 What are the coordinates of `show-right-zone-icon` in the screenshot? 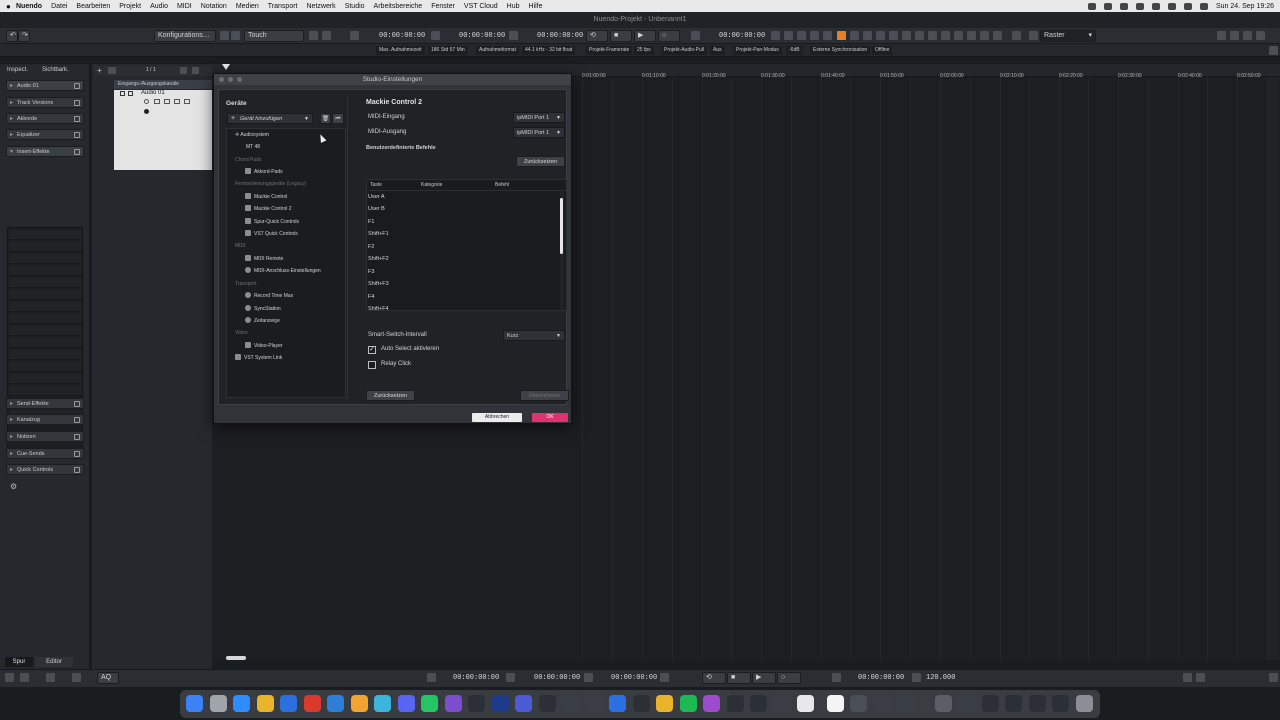 It's located at (1247, 35).